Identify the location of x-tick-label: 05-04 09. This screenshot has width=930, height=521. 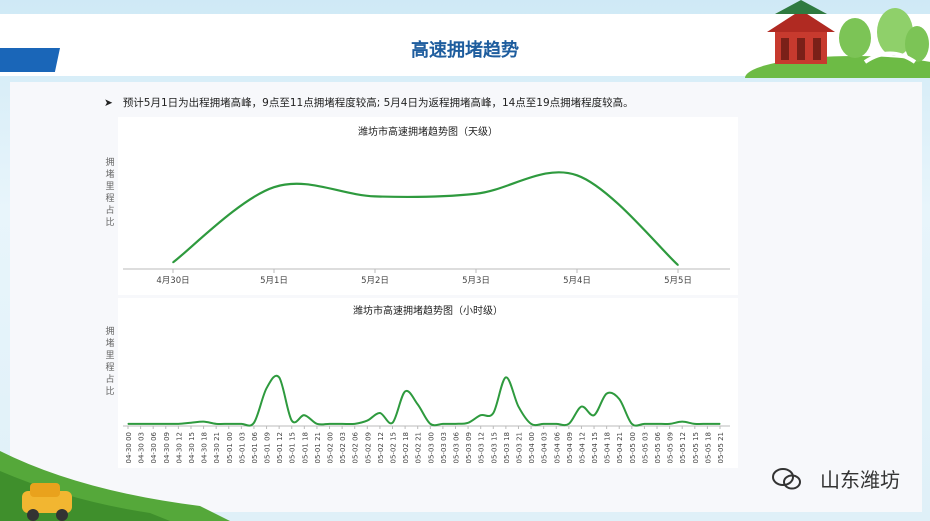
(570, 447).